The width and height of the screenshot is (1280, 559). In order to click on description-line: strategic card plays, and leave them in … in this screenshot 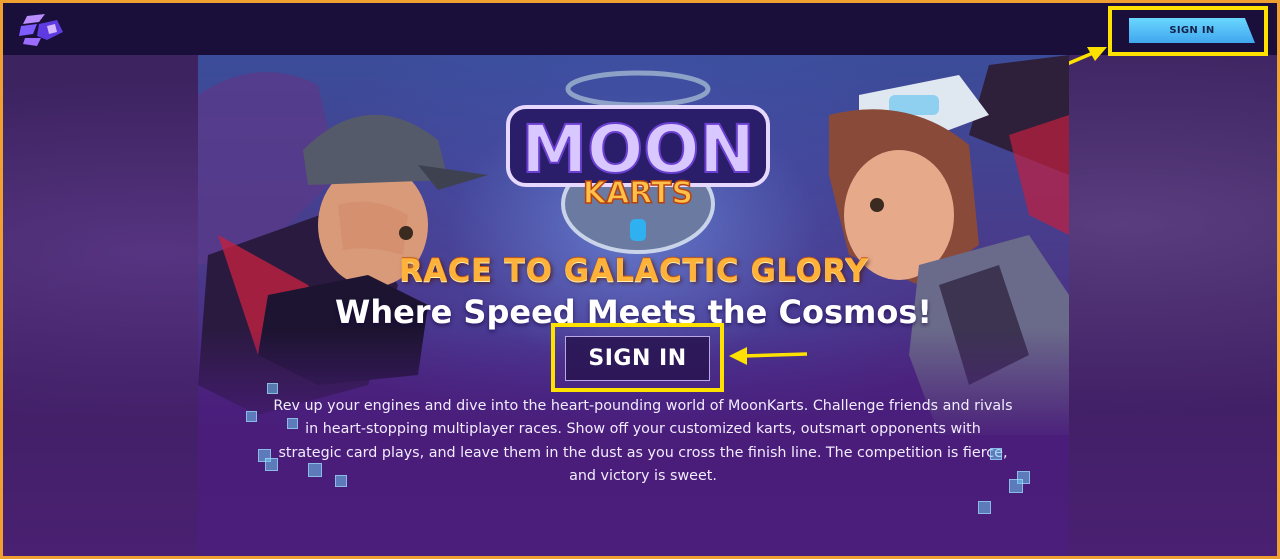, I will do `click(643, 452)`.